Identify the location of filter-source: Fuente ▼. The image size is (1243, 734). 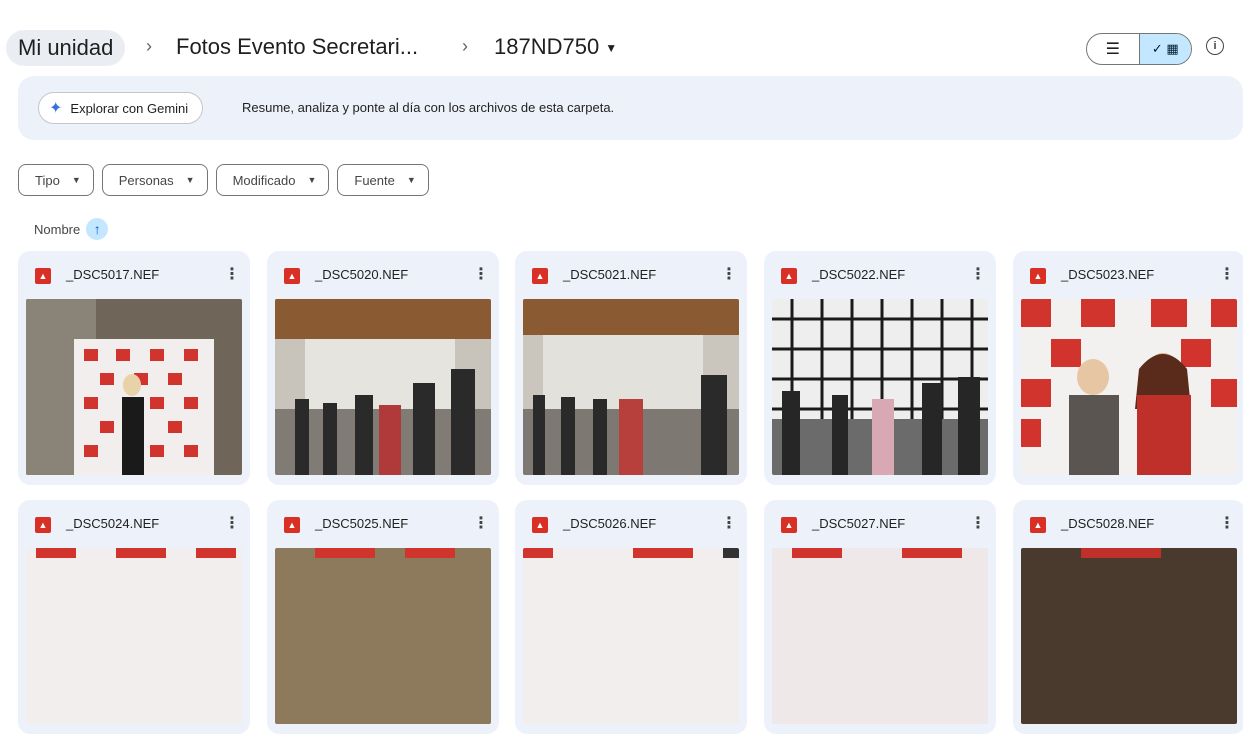
(383, 180).